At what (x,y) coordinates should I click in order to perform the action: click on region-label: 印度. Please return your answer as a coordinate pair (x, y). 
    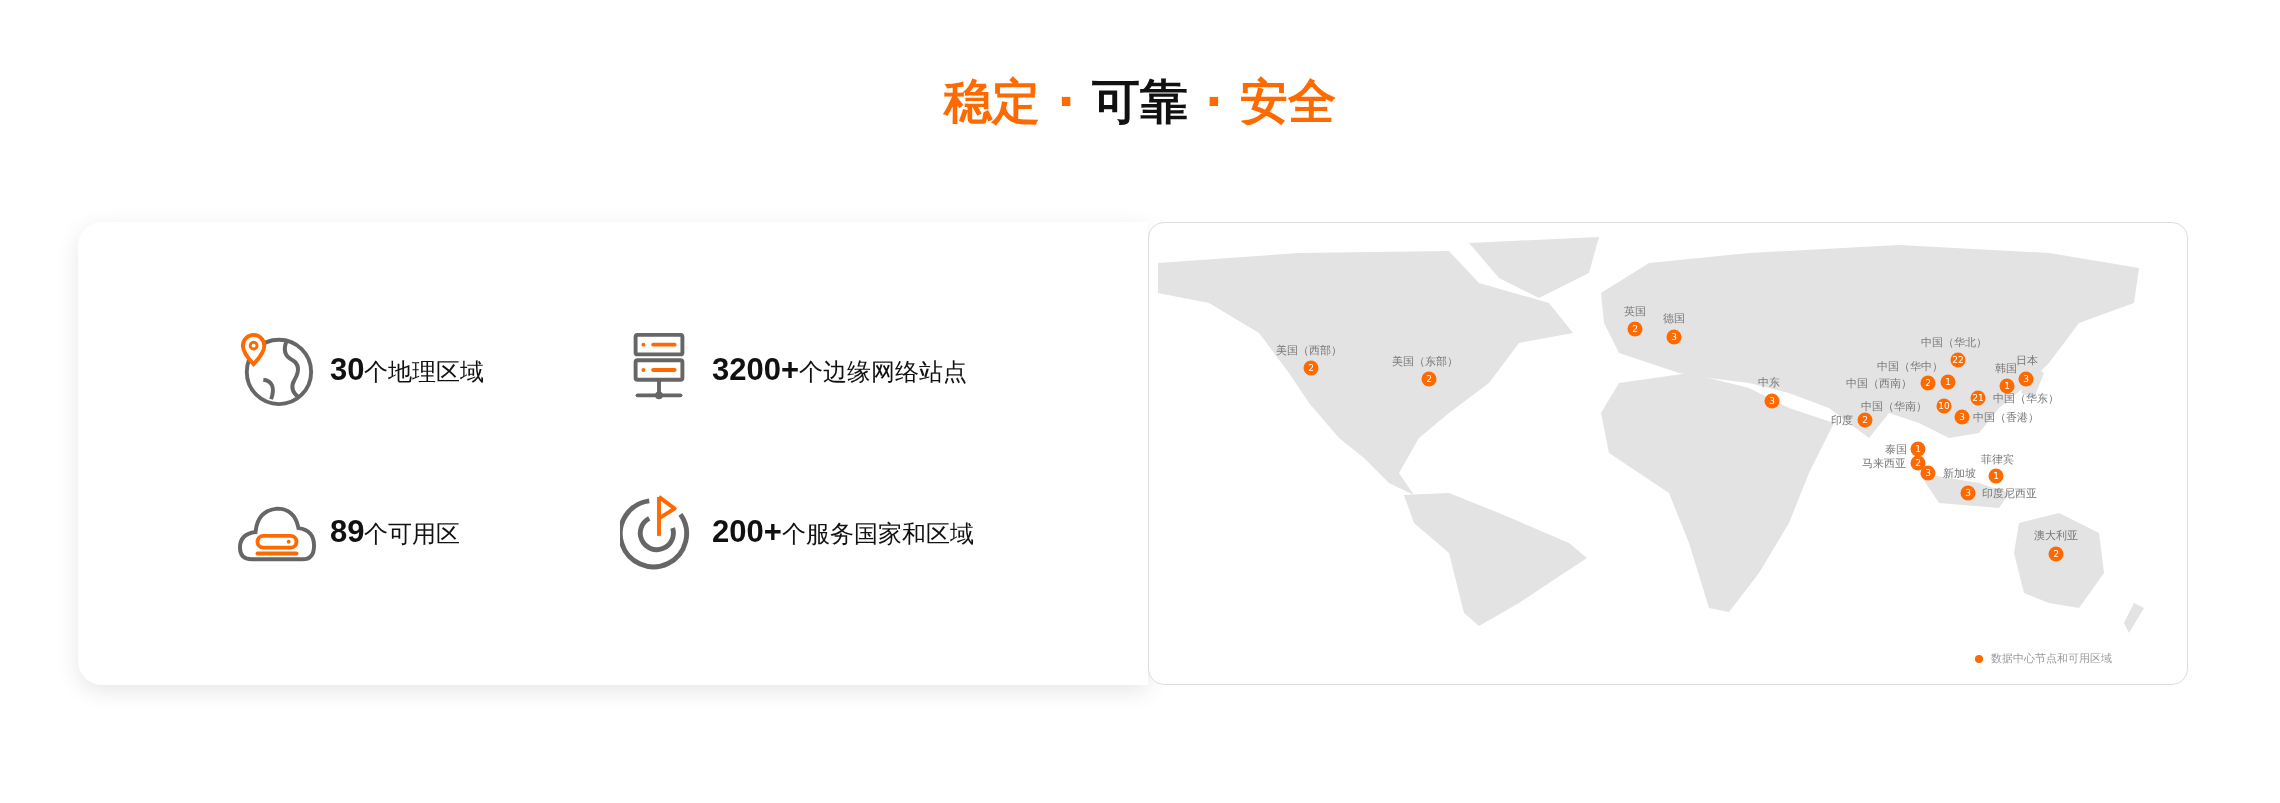
    Looking at the image, I should click on (1842, 420).